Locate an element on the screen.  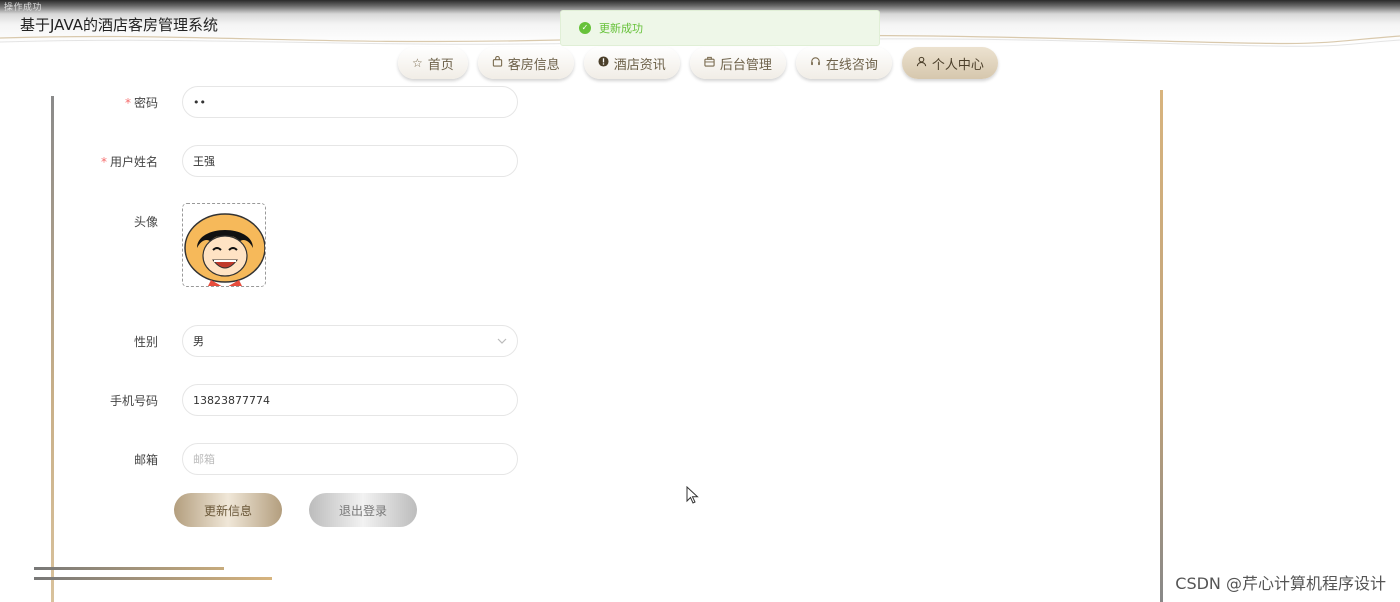
nav-tab-label: 首页 is located at coordinates (440, 65).